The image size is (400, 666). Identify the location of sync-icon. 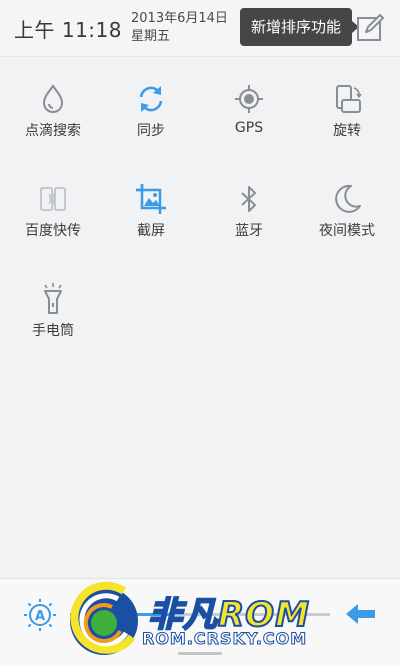
(151, 99).